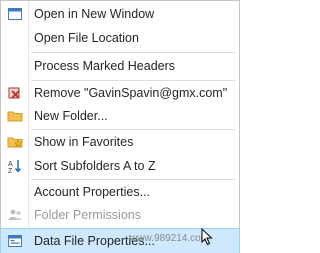 This screenshot has width=320, height=253. What do you see at coordinates (15, 142) in the screenshot?
I see `favorites-icon` at bounding box center [15, 142].